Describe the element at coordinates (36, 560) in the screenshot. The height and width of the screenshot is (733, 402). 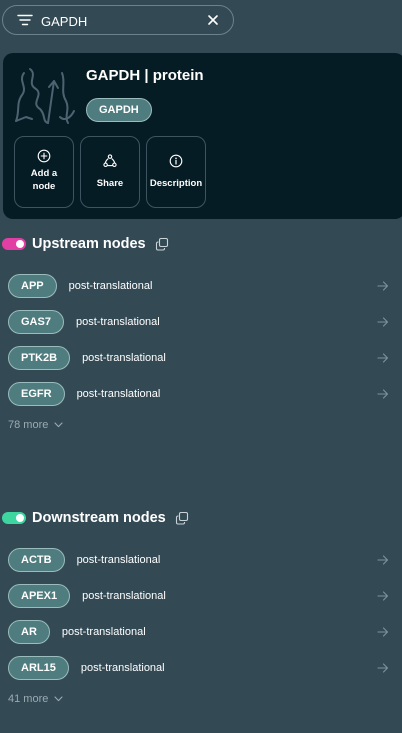
I see `gene-tag: ACTB` at that location.